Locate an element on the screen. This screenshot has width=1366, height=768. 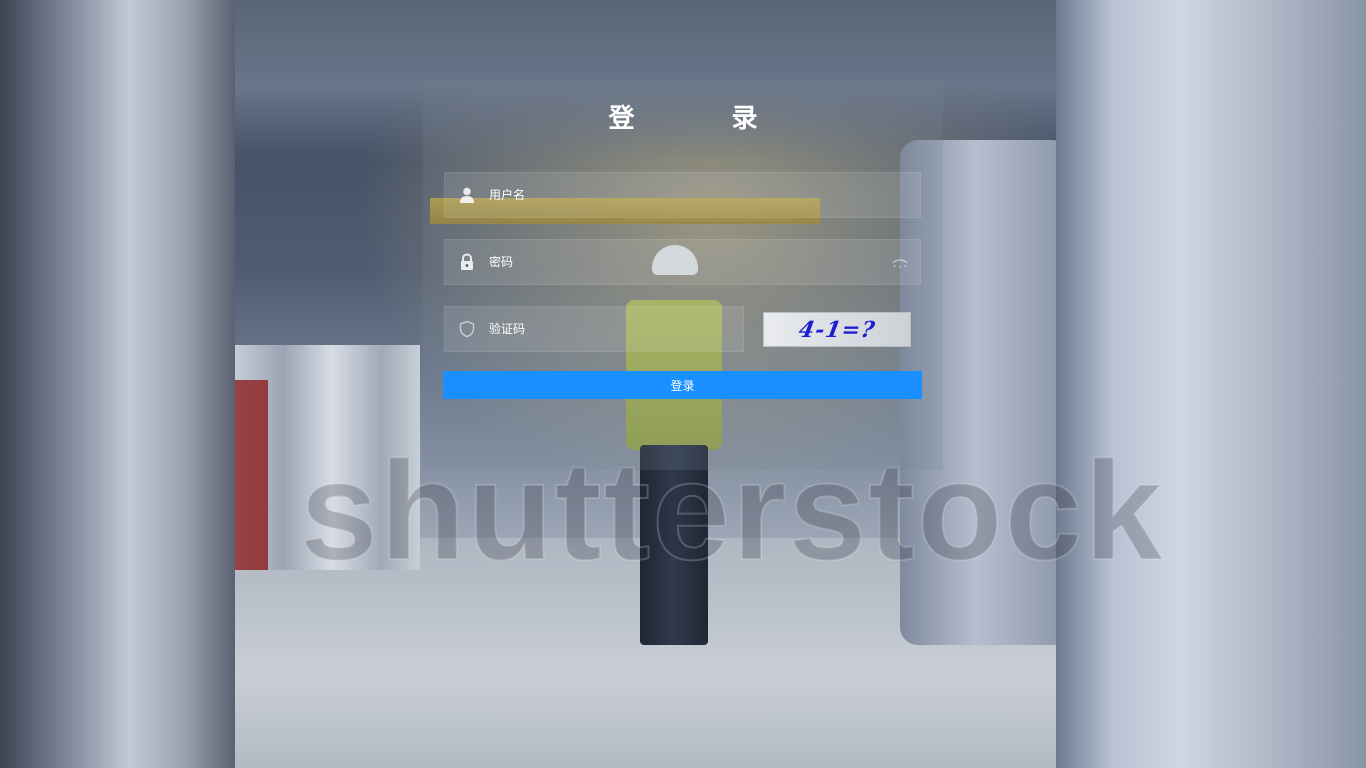
captcha-image-text: 4-1=? is located at coordinates (837, 329).